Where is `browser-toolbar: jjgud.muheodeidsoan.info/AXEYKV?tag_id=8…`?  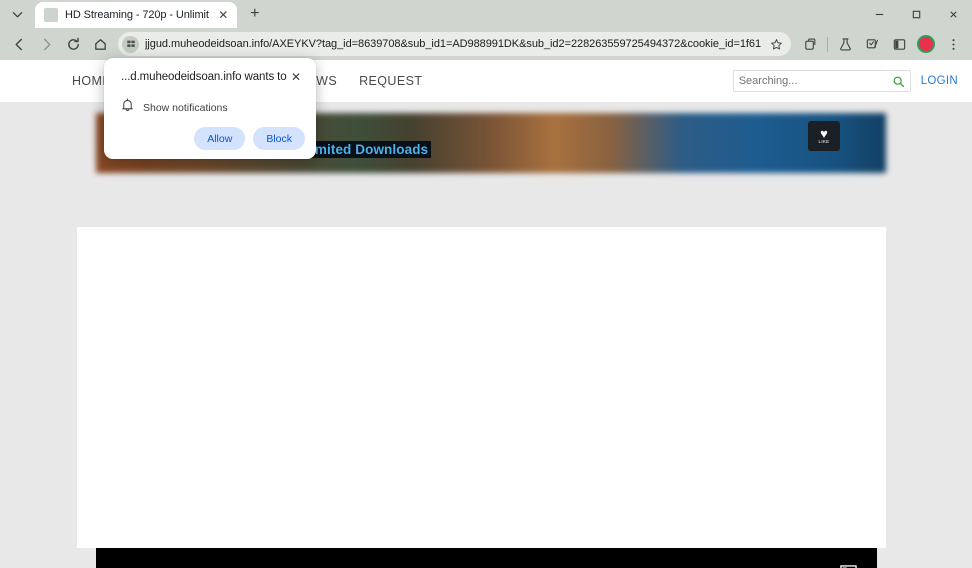
browser-toolbar: jjgud.muheodeidsoan.info/AXEYKV?tag_id=8… is located at coordinates (486, 44).